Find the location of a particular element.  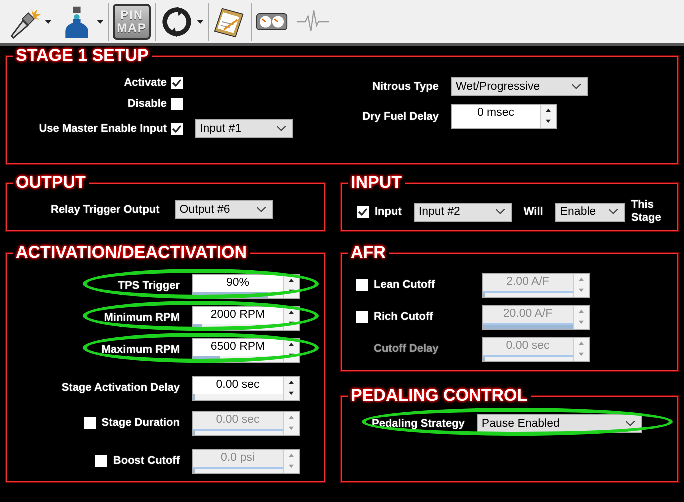

refresh-icon is located at coordinates (177, 21).